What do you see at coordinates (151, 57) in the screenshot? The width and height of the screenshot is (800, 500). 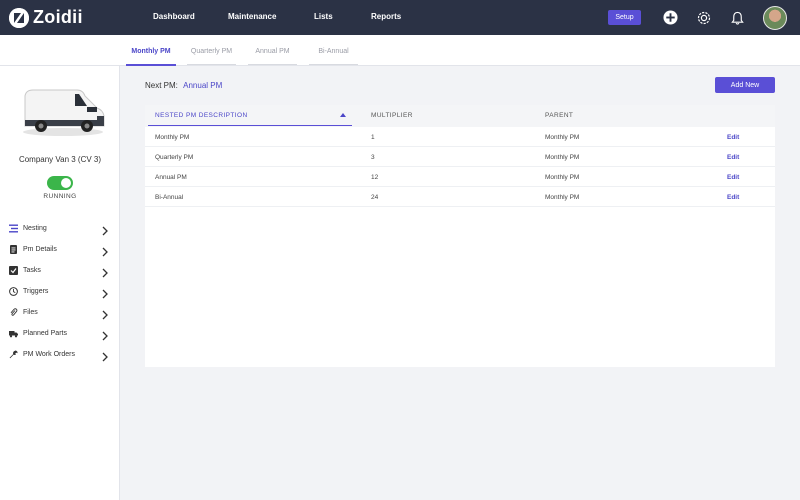 I see `tab-monthly-pm: Monthly PM` at bounding box center [151, 57].